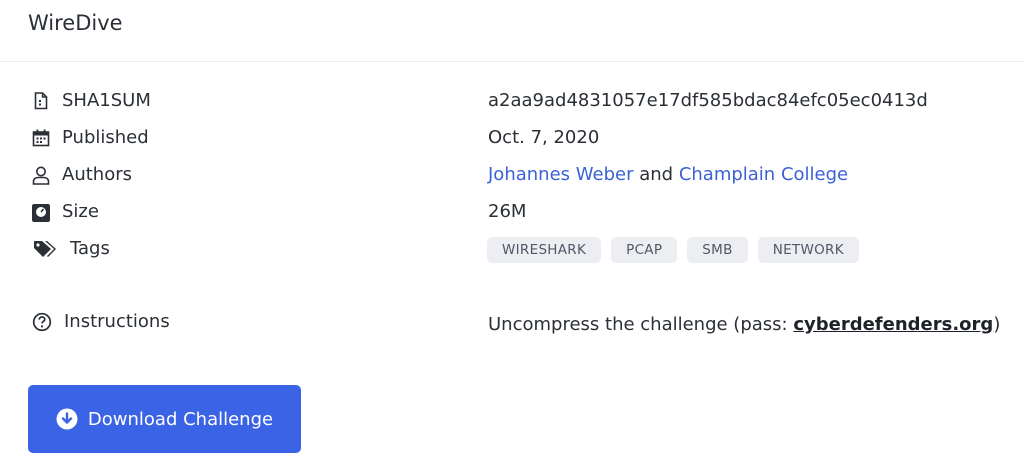 This screenshot has height=459, width=1024. I want to click on detail-row-size: Size 26M, so click(512, 213).